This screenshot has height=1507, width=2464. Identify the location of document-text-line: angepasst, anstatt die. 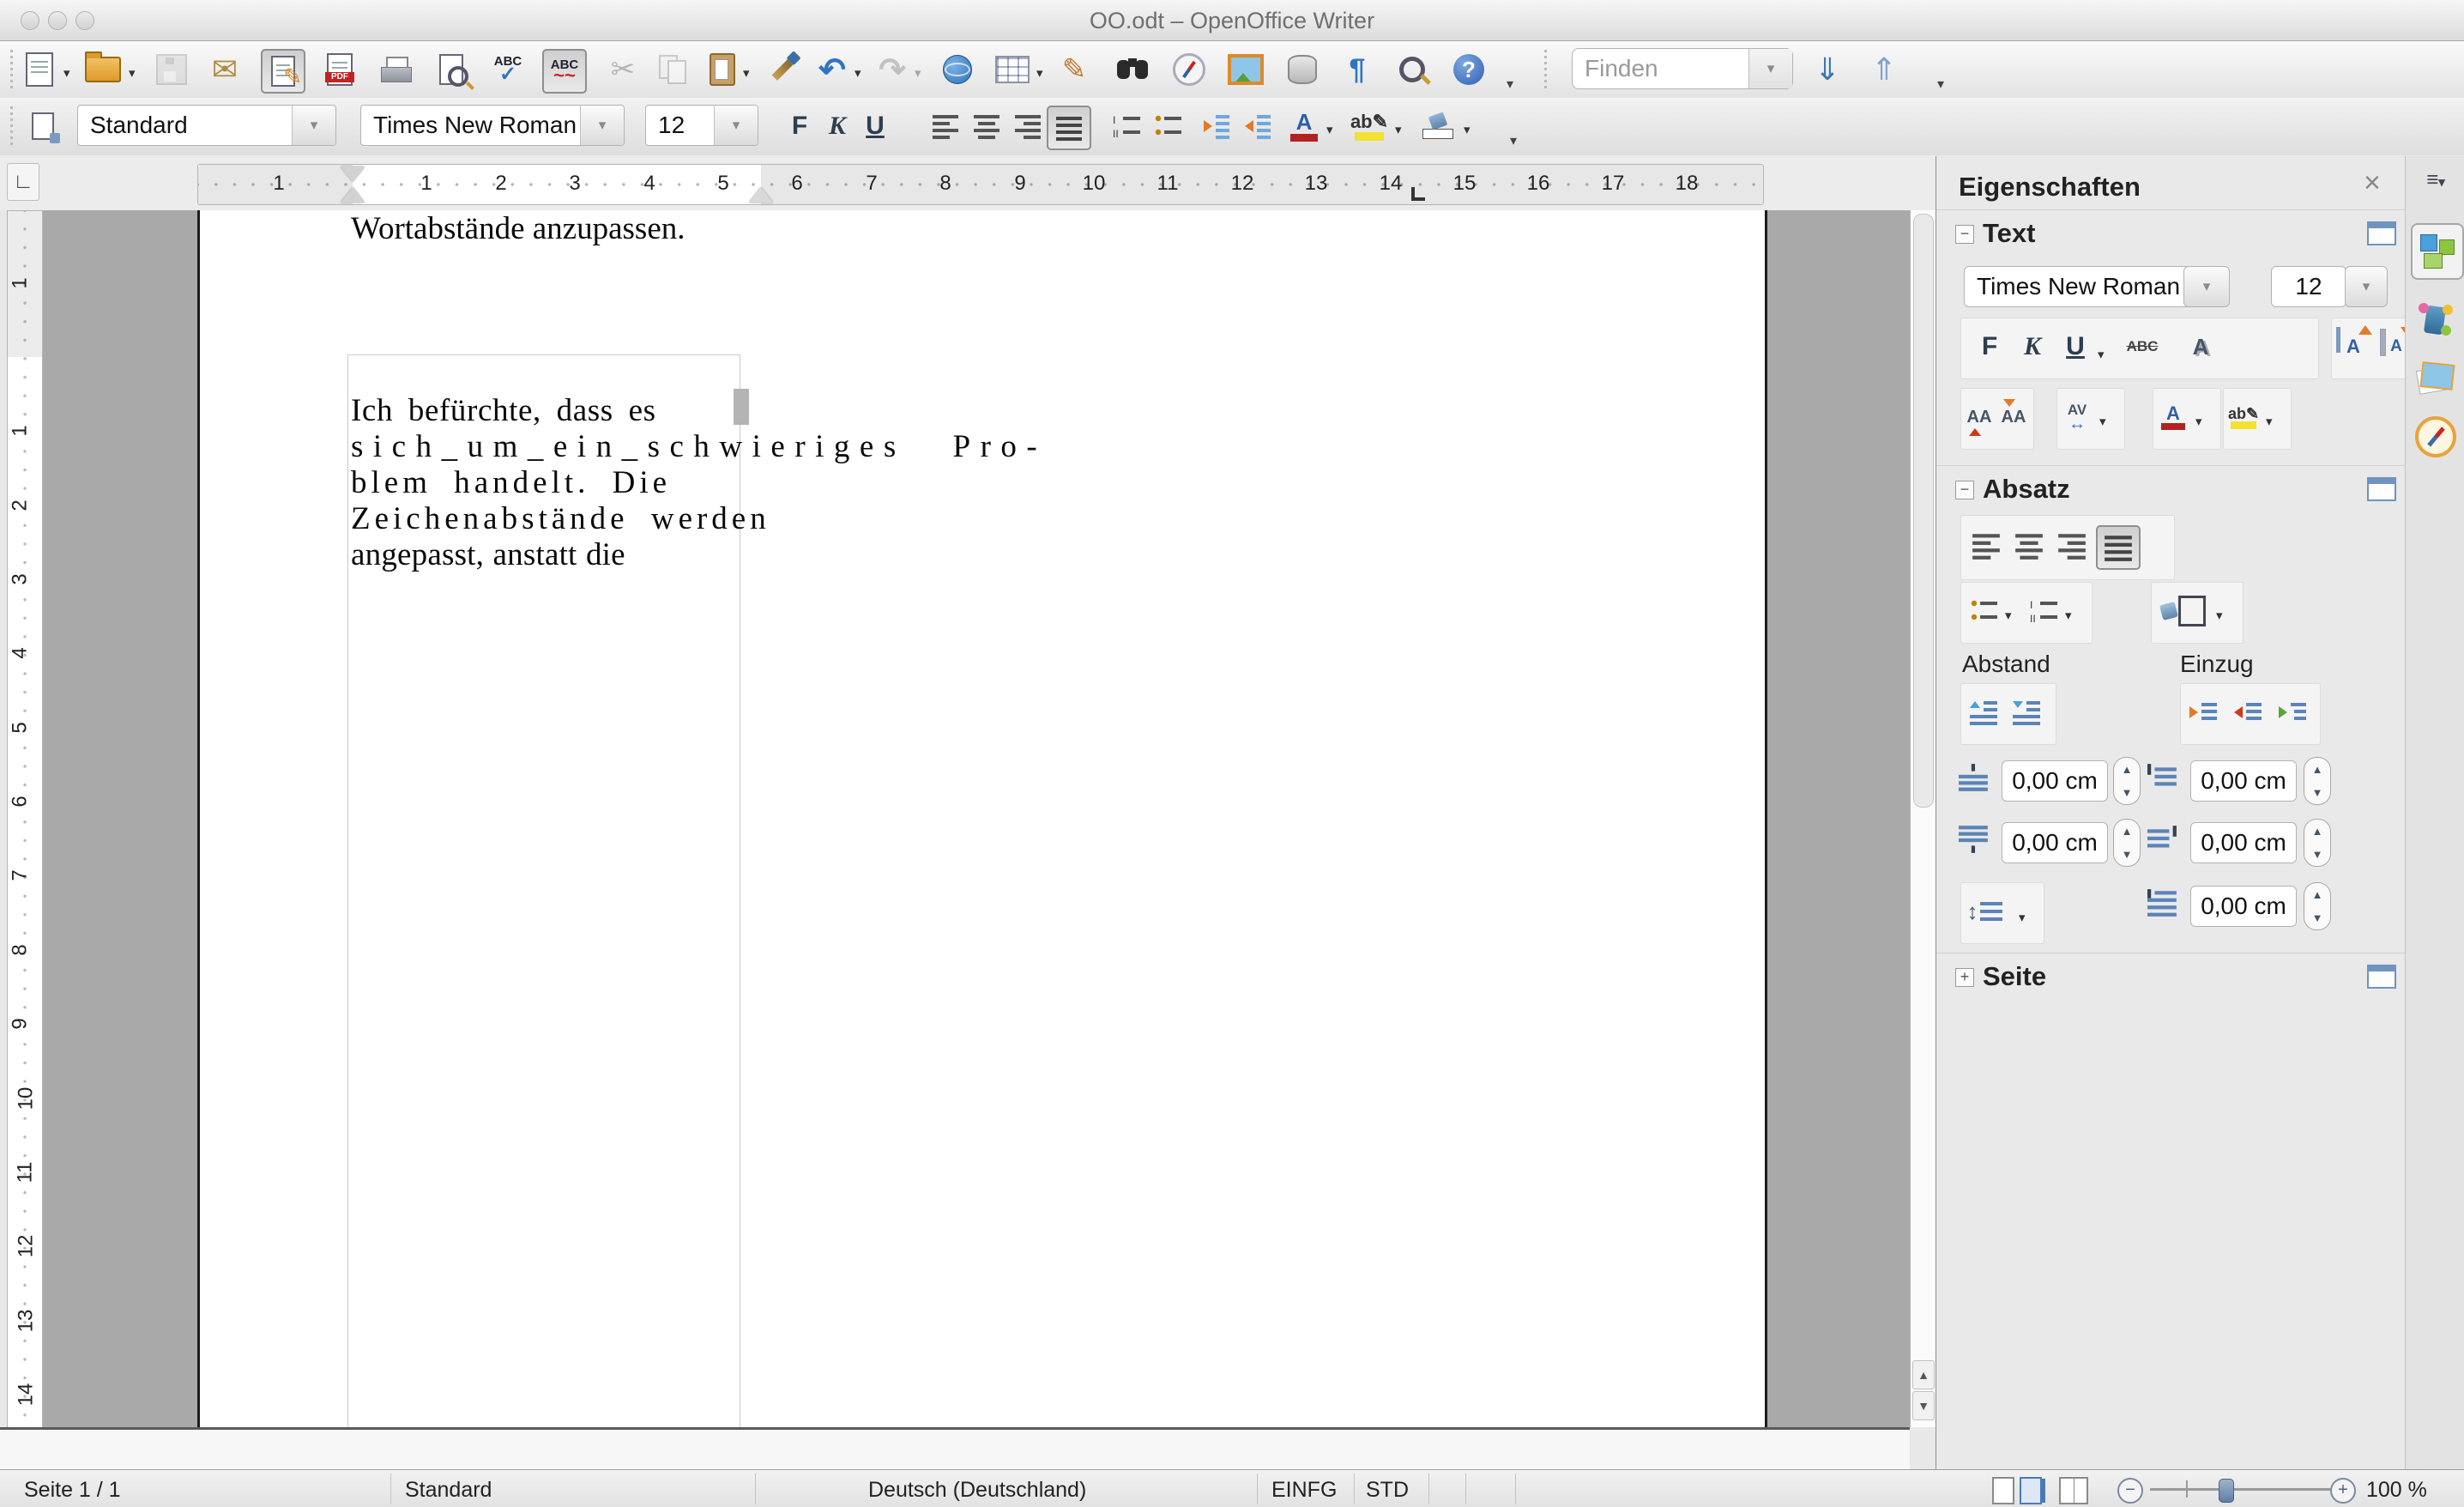
(488, 554).